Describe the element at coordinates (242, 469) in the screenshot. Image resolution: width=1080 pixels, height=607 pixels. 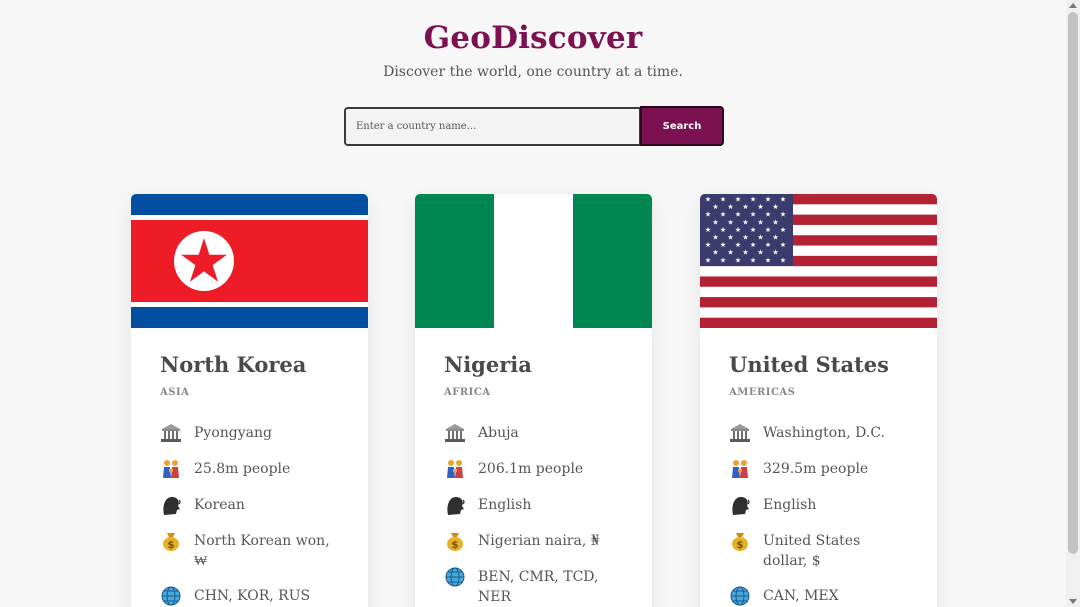
I see `population-value: 25.8m people` at that location.